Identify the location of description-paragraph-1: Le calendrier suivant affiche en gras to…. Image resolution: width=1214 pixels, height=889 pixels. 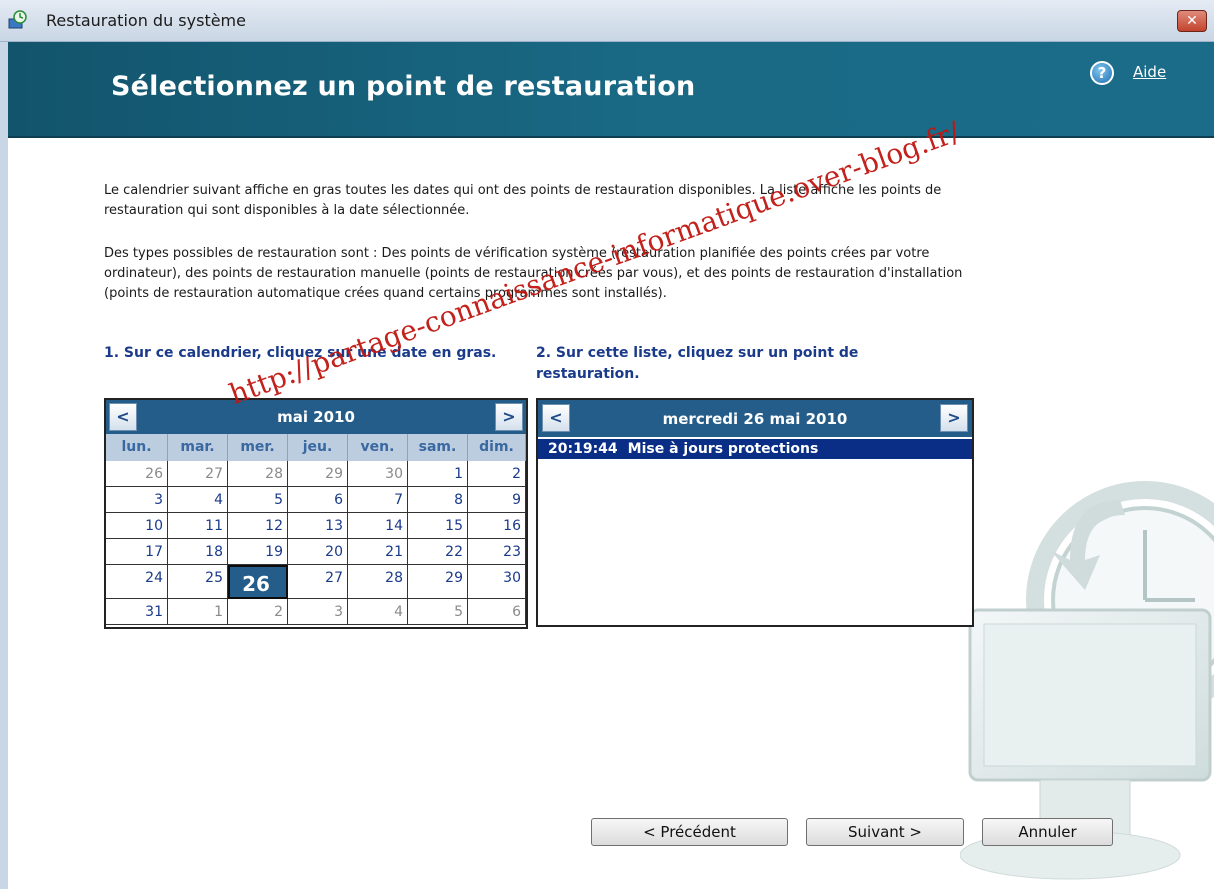
(523, 200).